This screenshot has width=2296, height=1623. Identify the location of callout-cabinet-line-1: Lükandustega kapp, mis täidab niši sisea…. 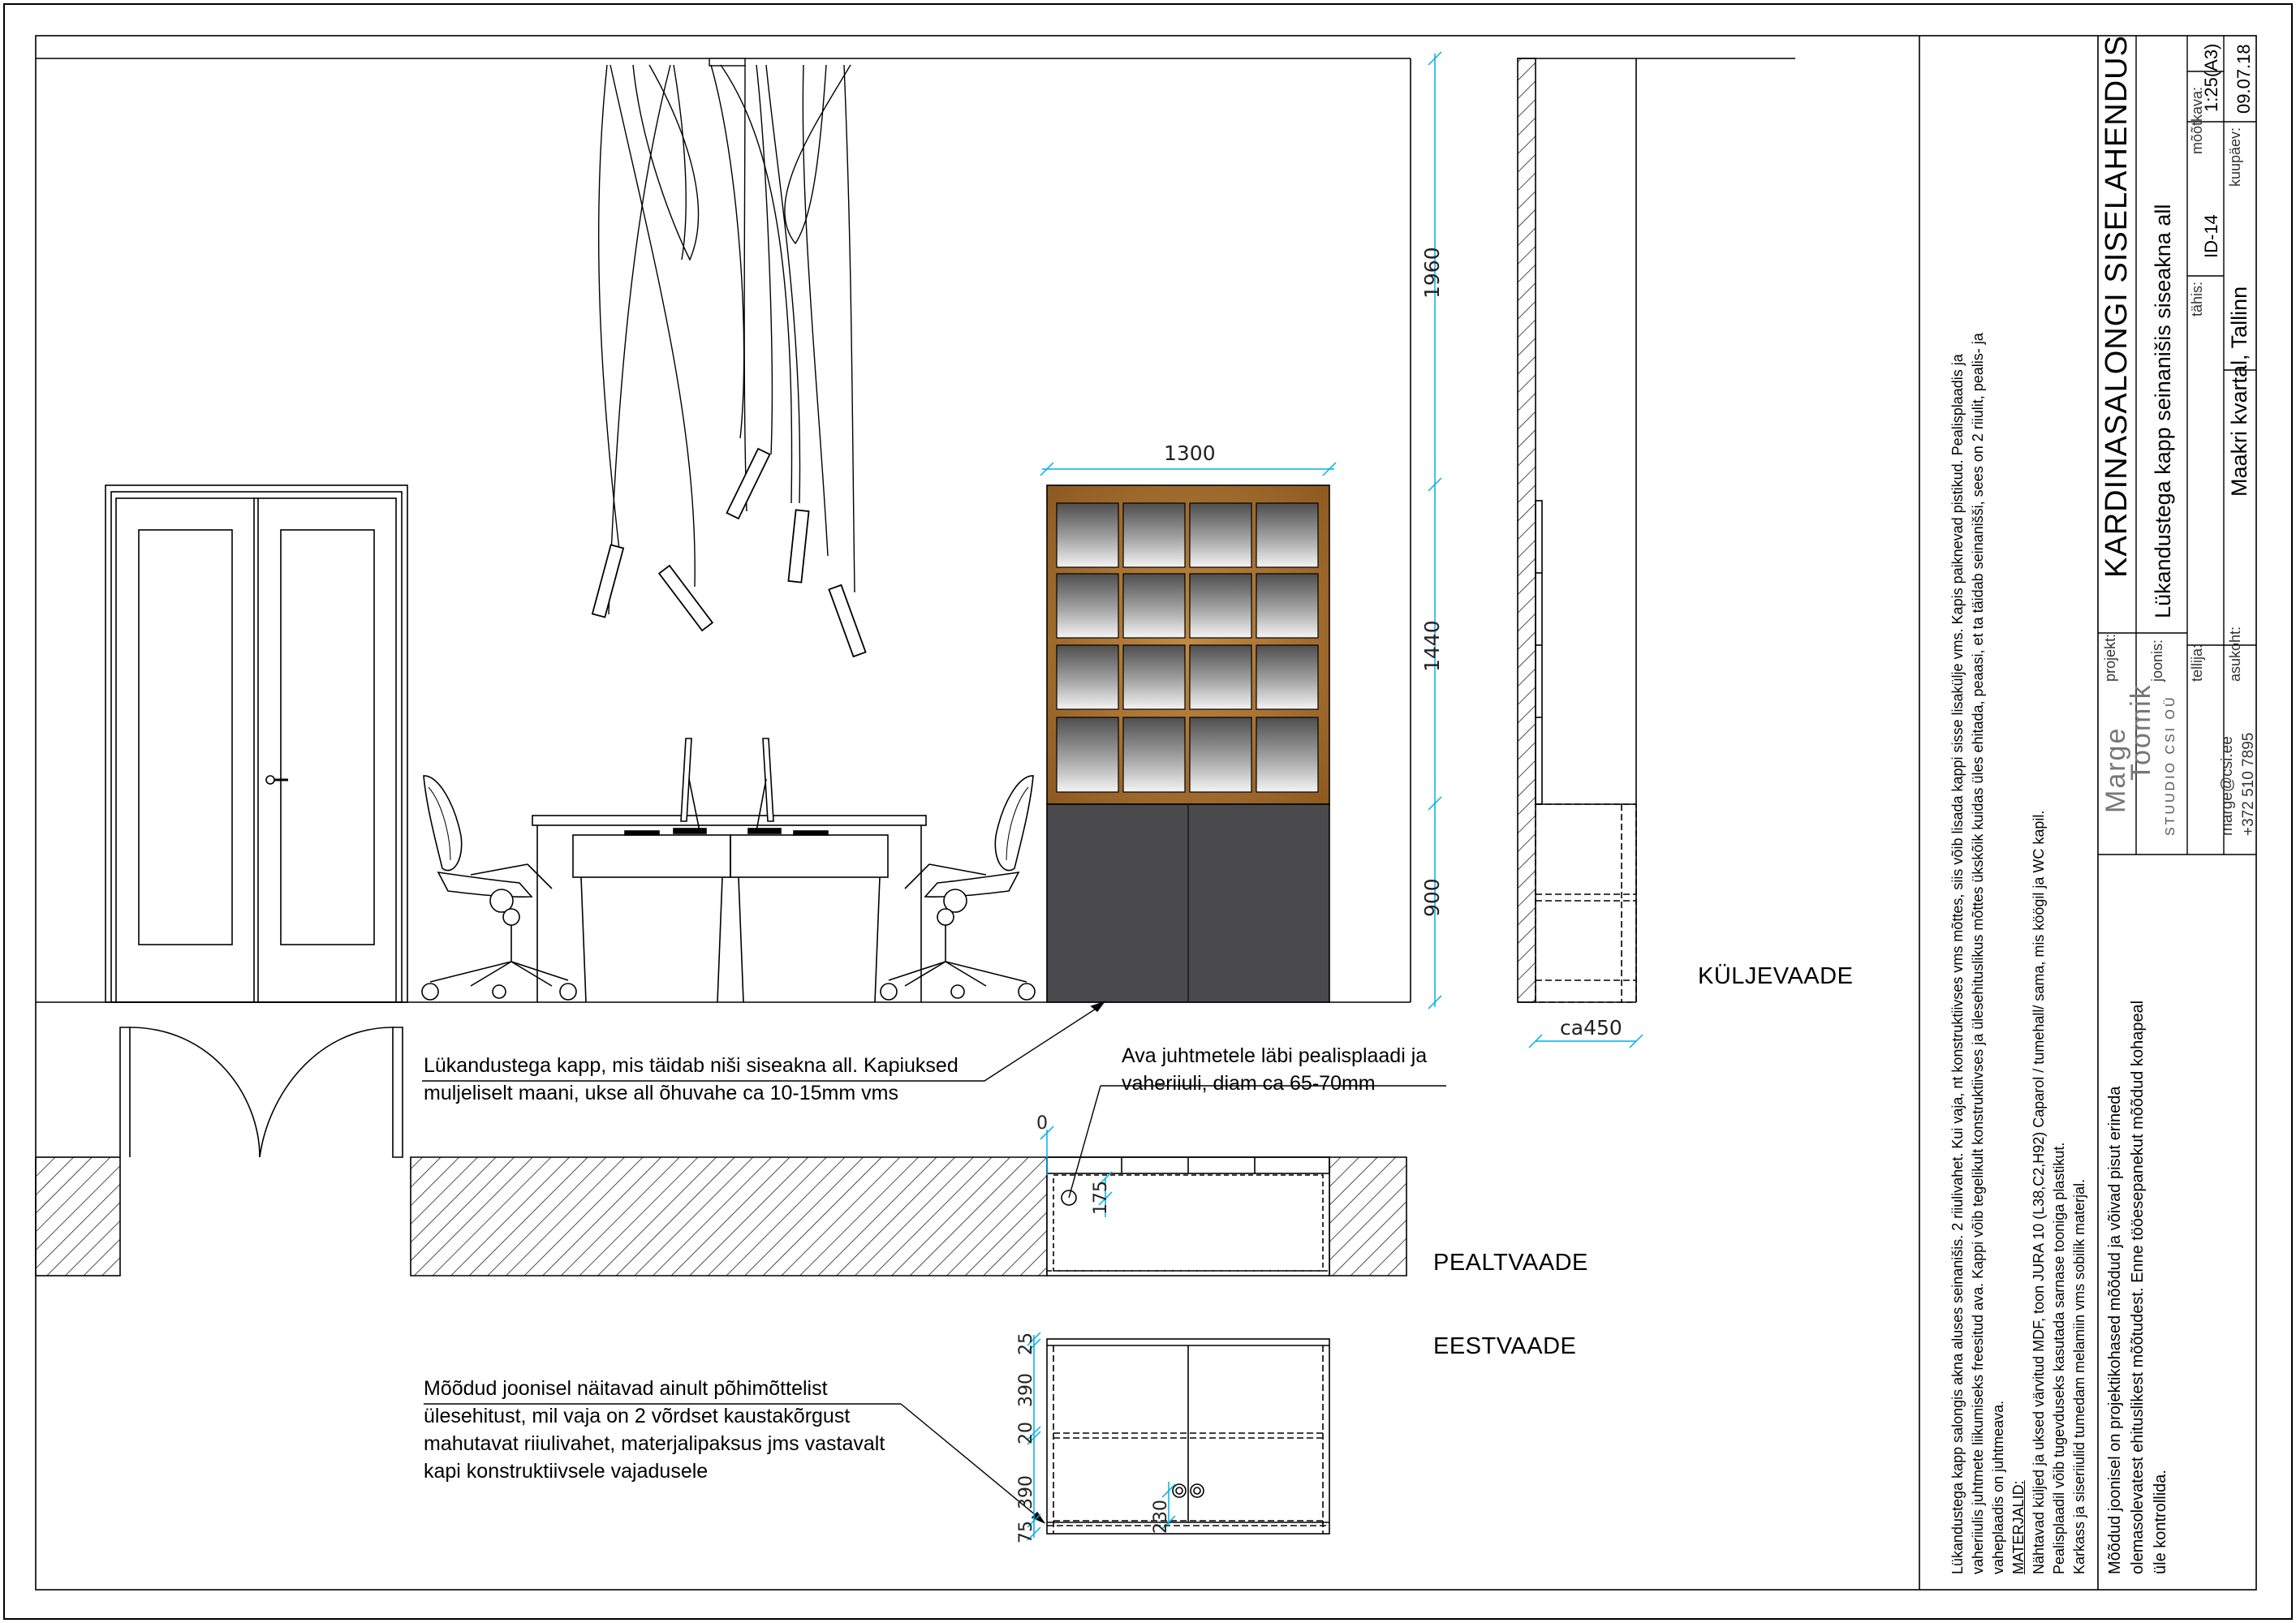
(691, 1065).